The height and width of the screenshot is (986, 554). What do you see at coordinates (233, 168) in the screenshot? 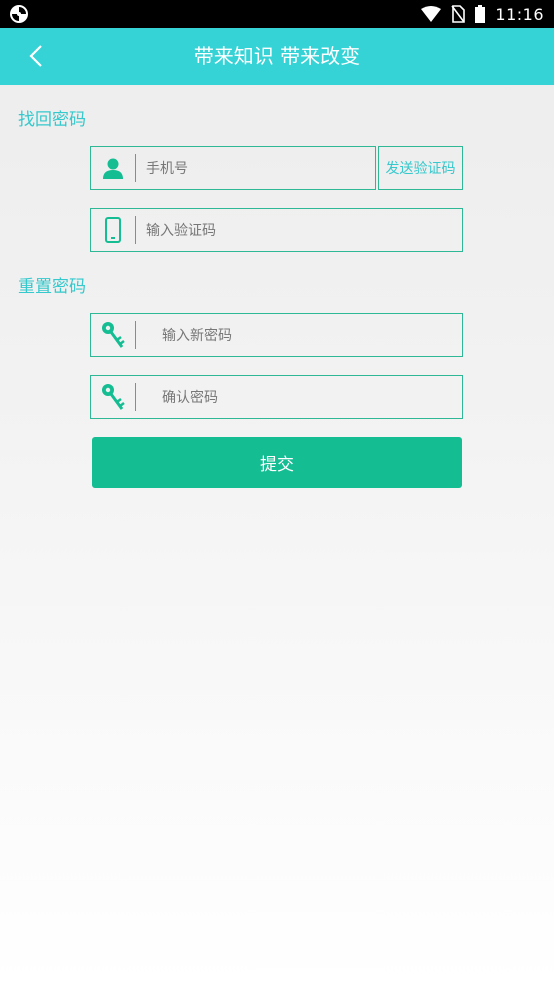
I see `phone-field: 手机号` at bounding box center [233, 168].